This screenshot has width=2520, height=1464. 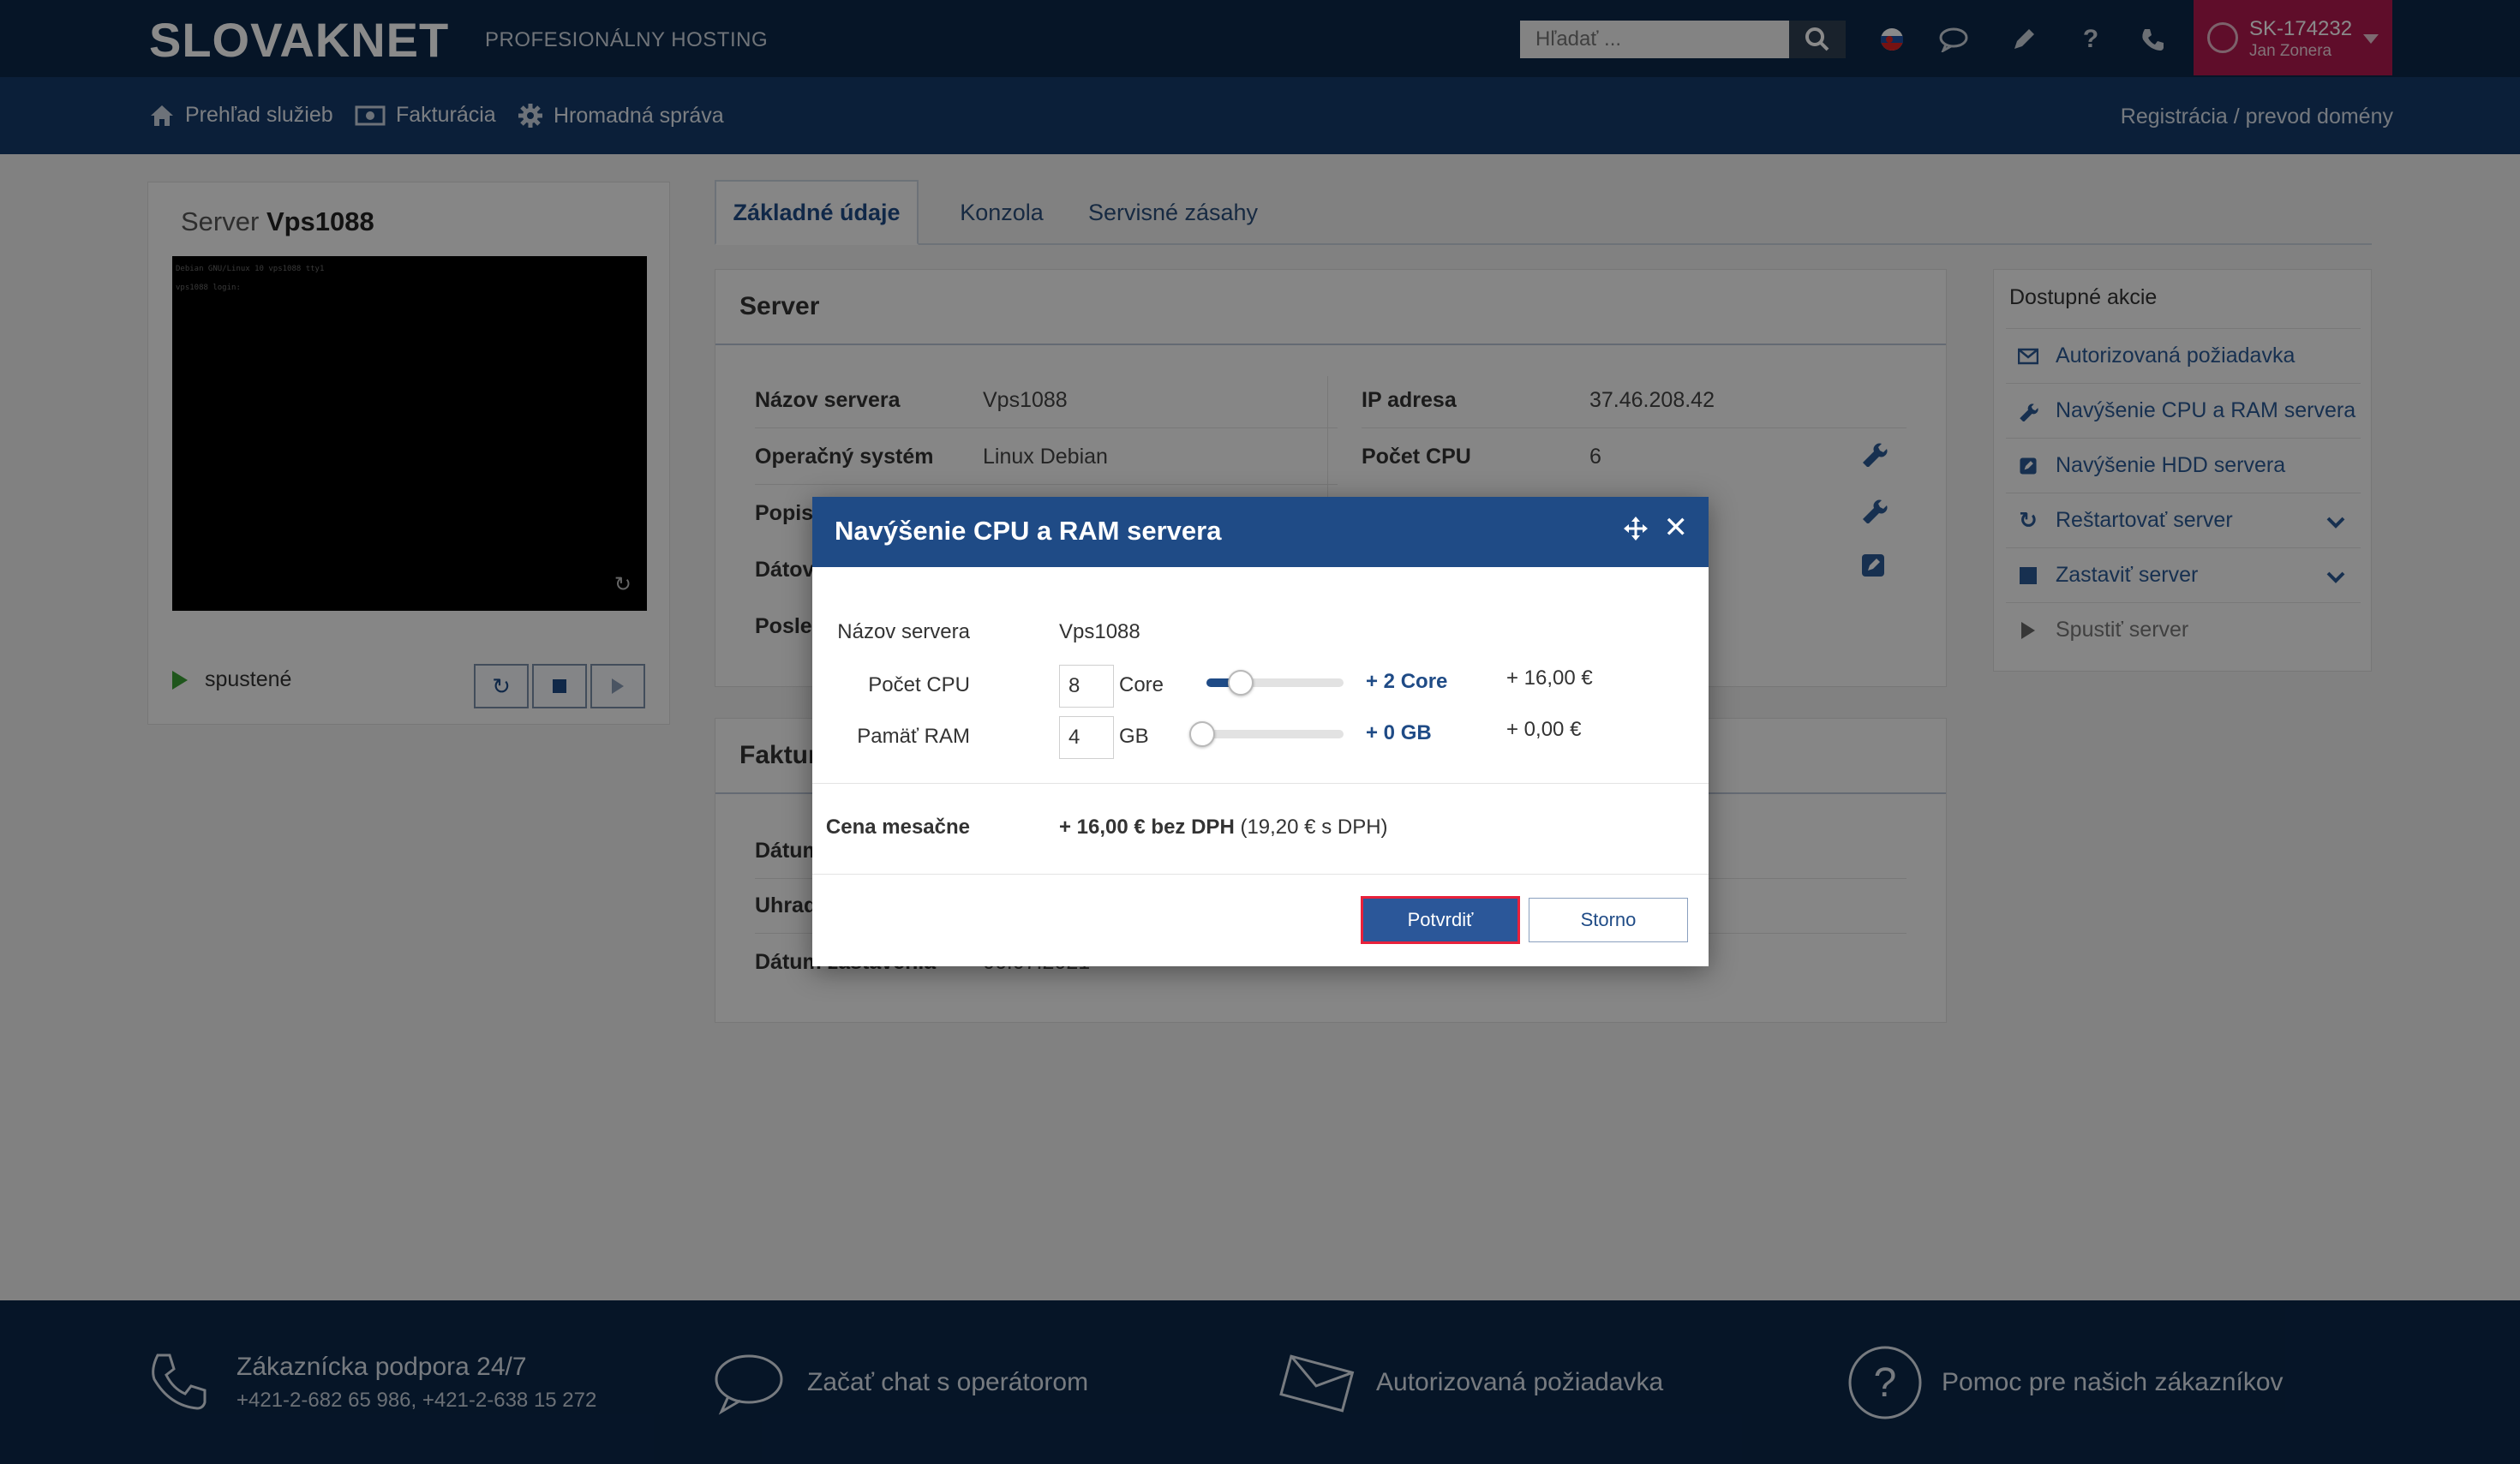 What do you see at coordinates (1028, 531) in the screenshot?
I see `modal-title: Navýšenie CPU a RAM servera` at bounding box center [1028, 531].